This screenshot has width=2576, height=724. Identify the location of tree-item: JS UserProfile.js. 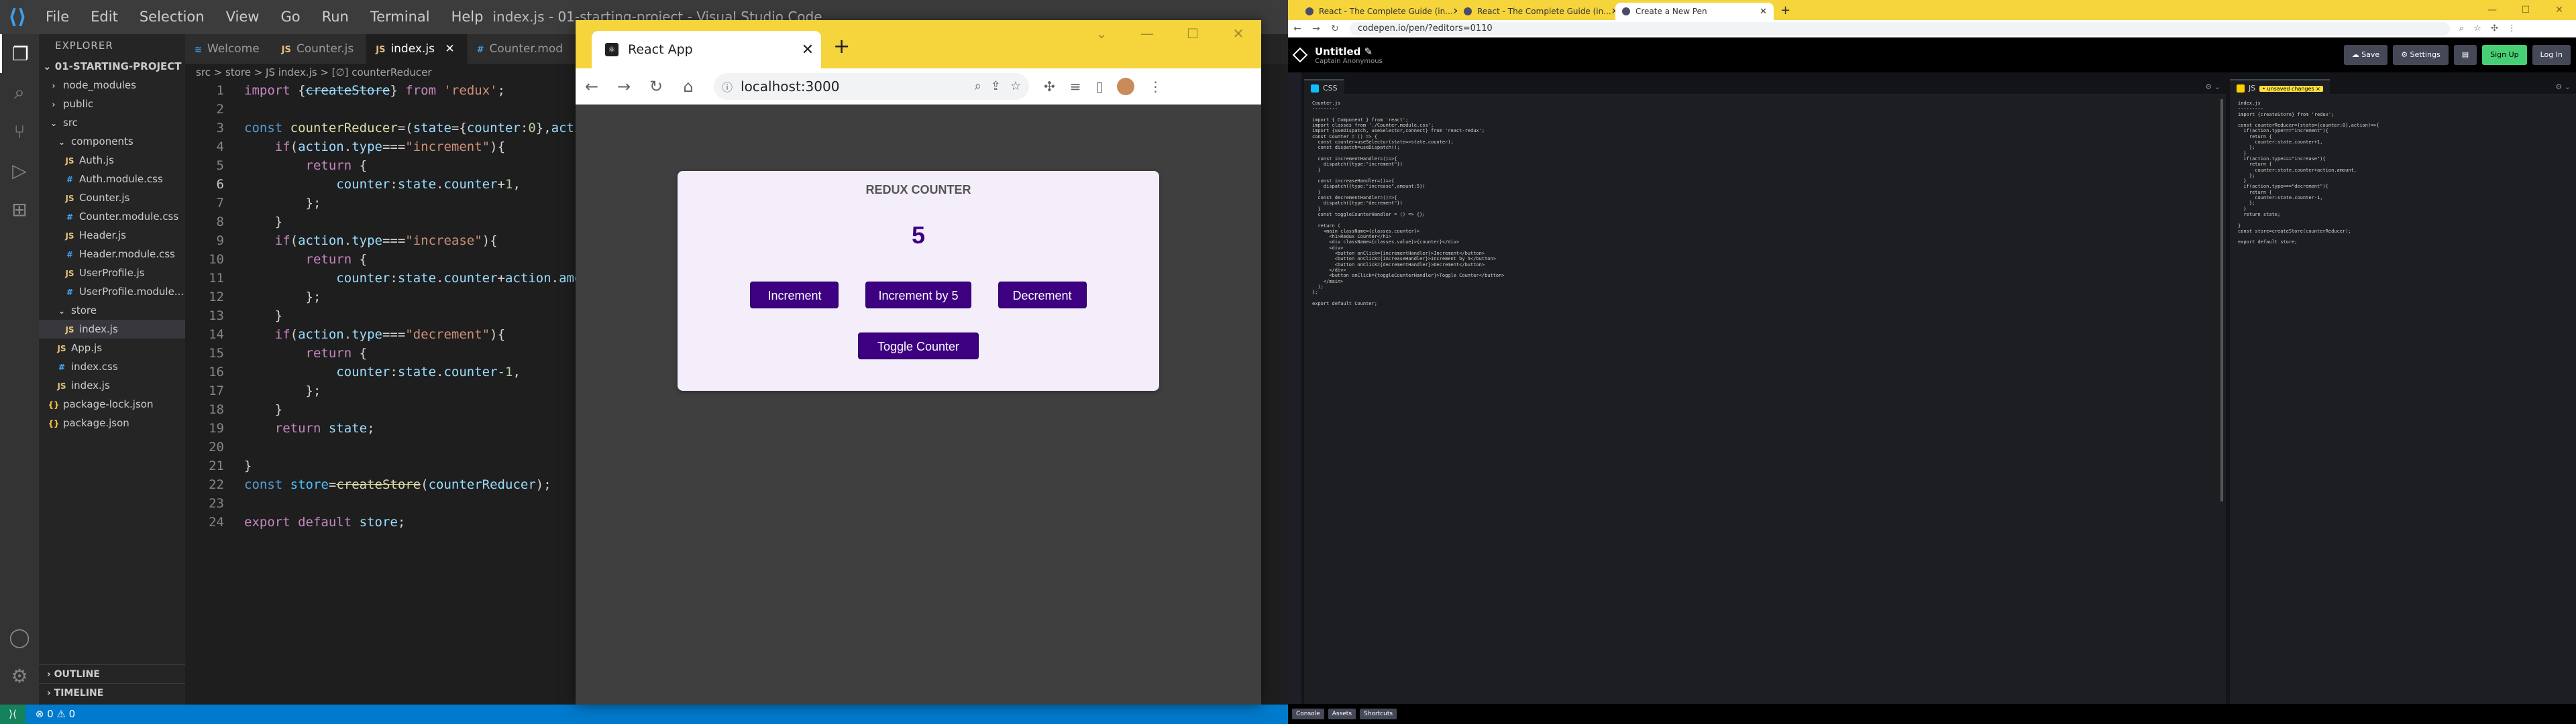
(112, 272).